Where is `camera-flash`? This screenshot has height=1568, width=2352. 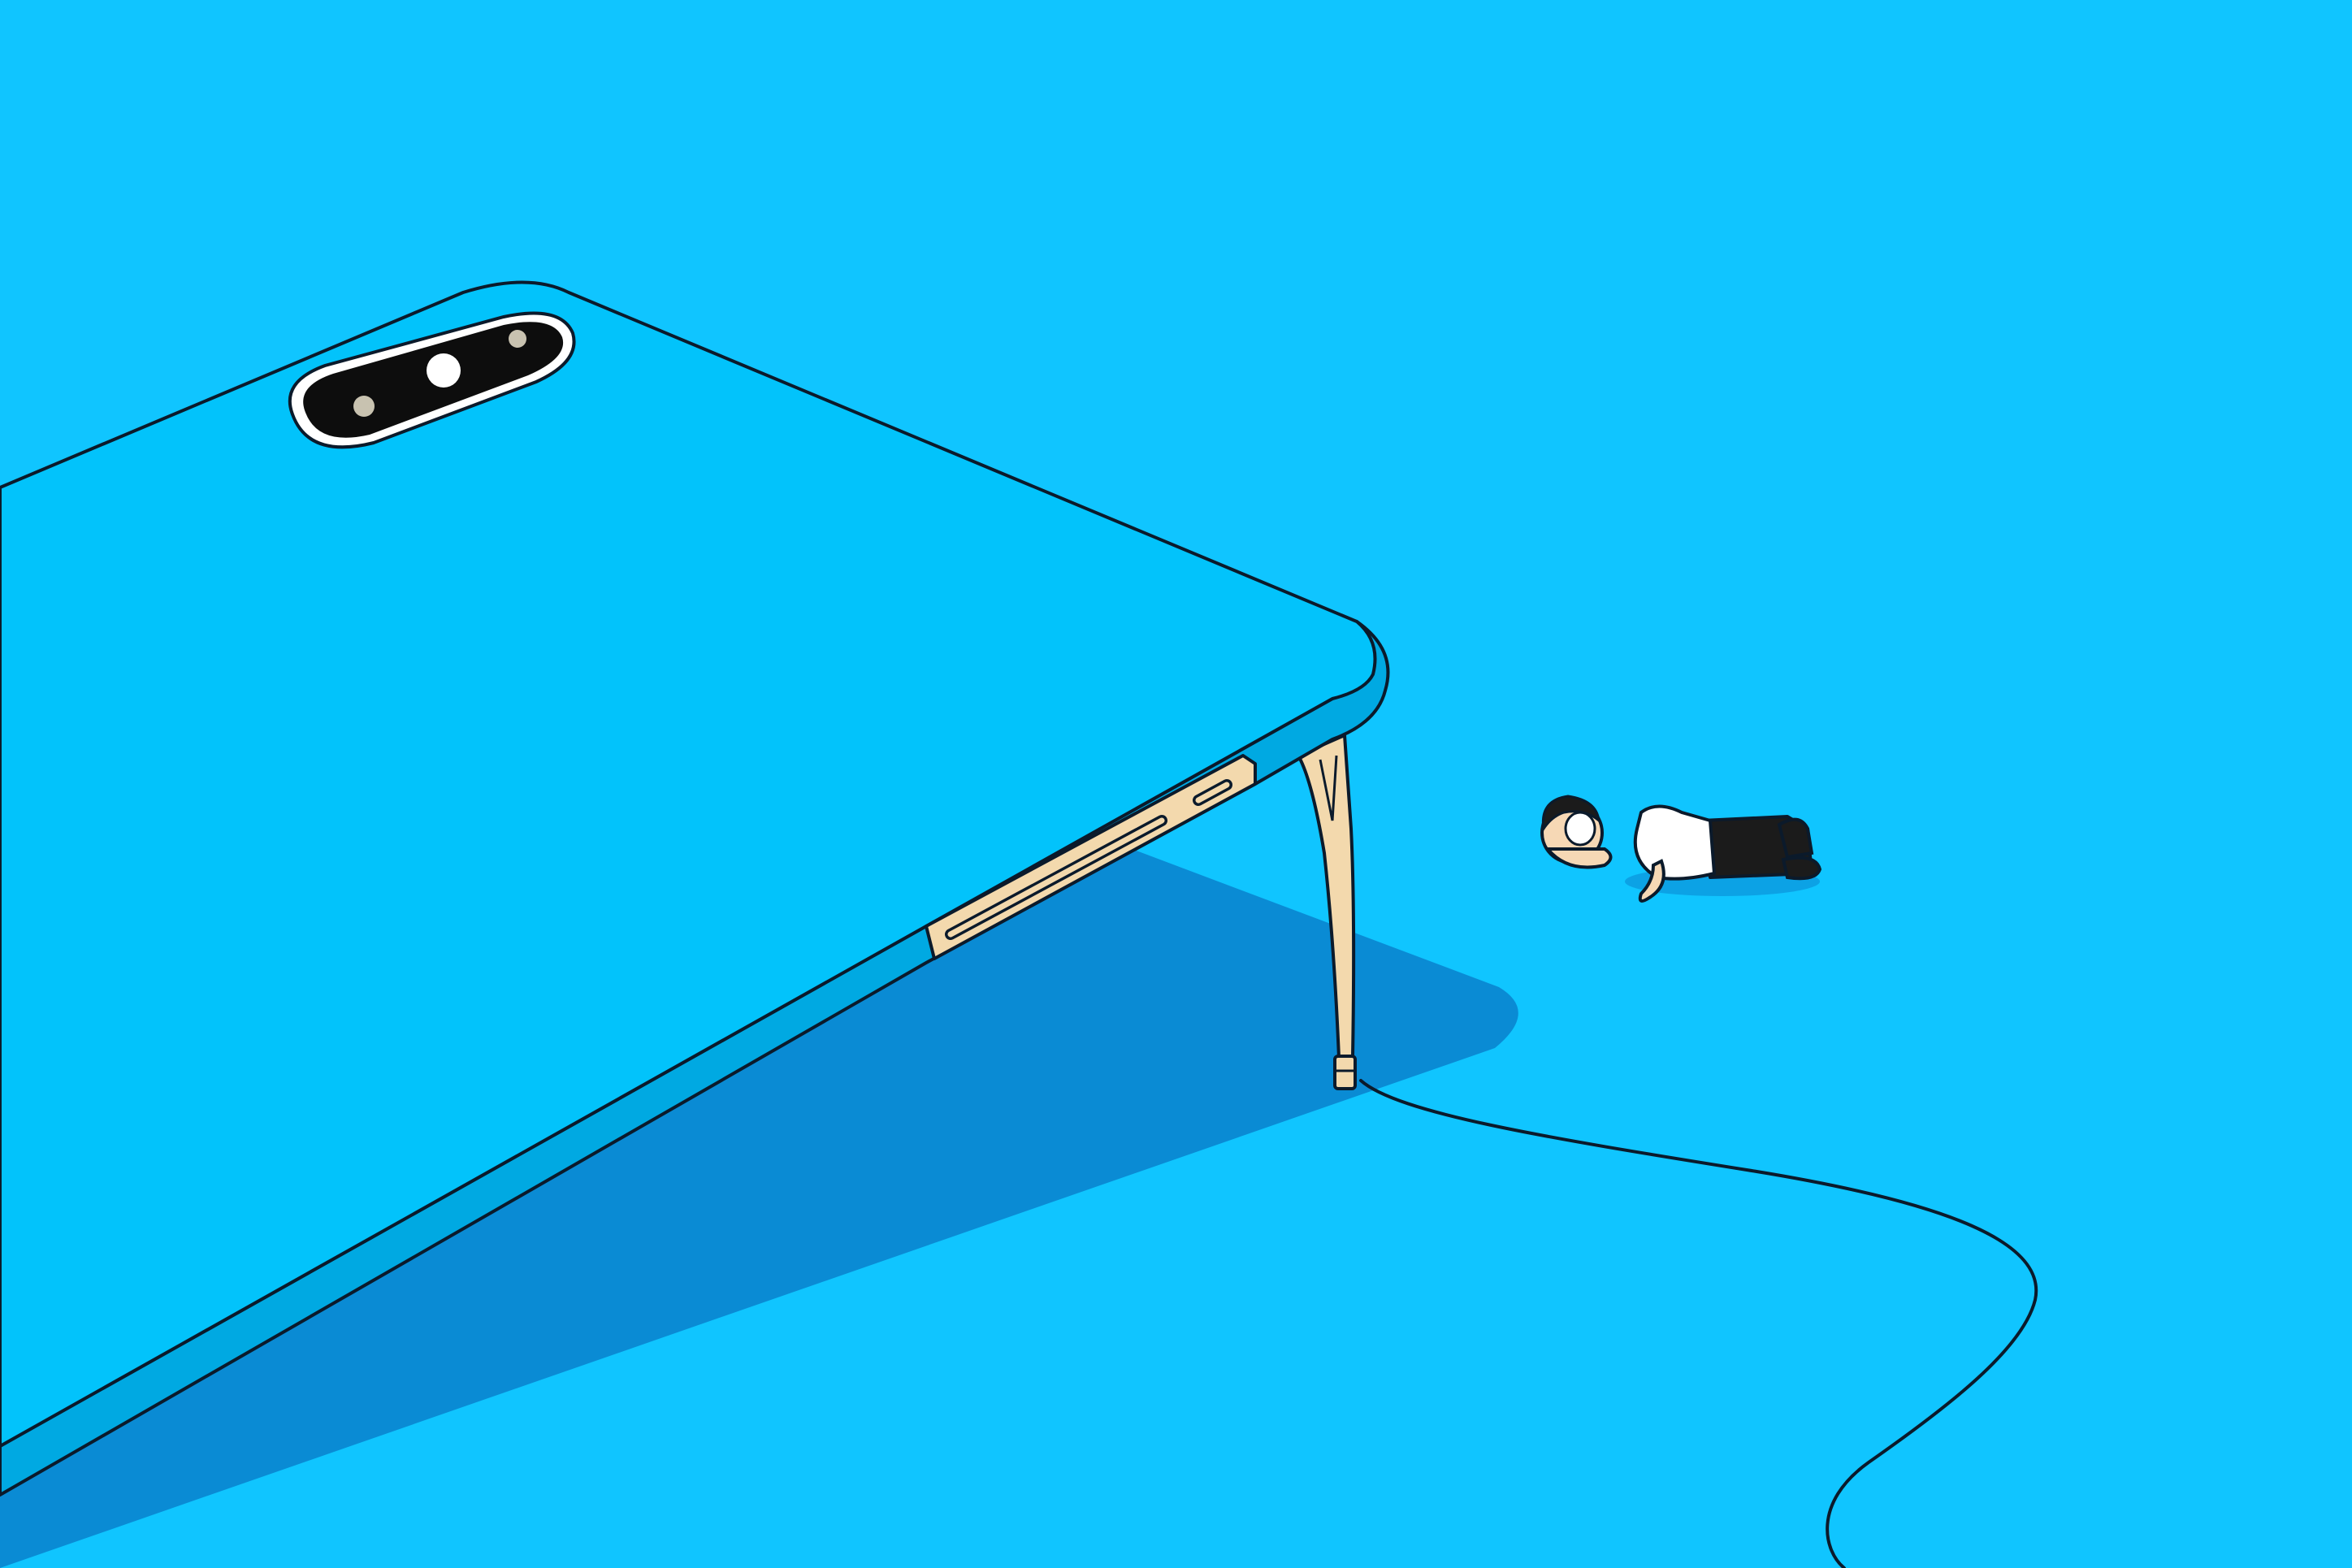
camera-flash is located at coordinates (517, 339).